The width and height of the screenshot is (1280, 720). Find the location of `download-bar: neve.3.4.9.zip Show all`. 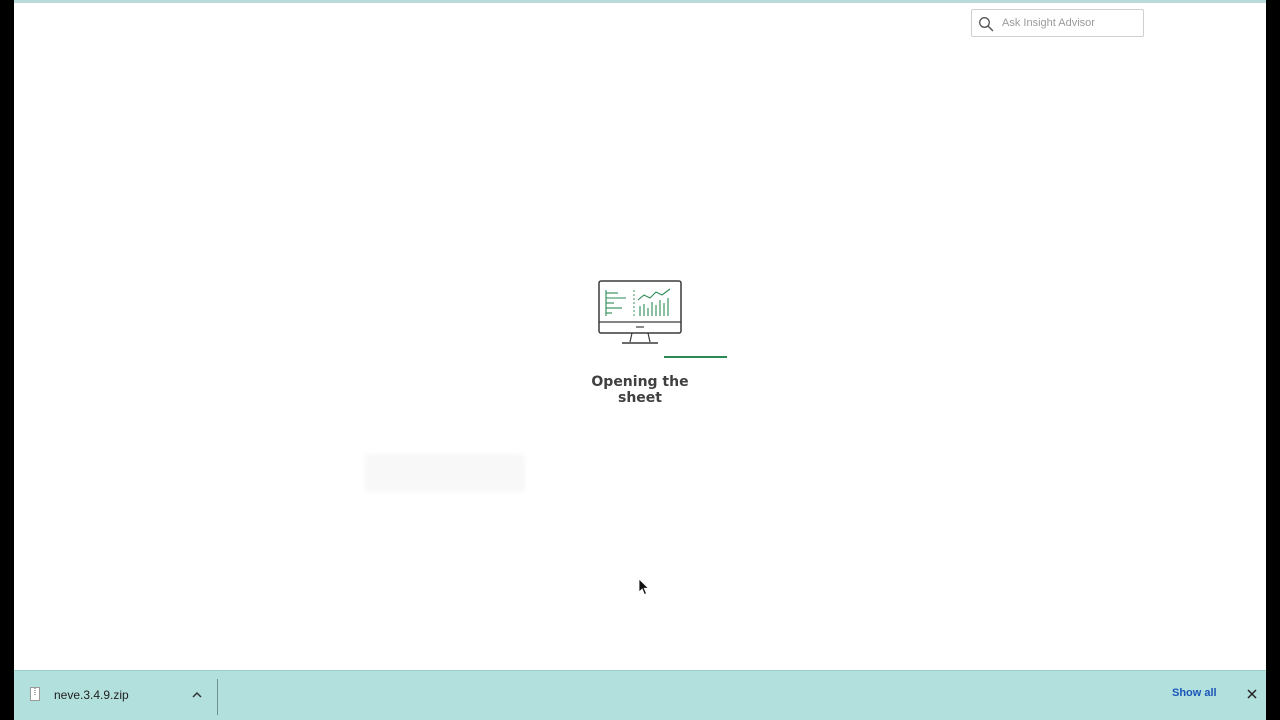

download-bar: neve.3.4.9.zip Show all is located at coordinates (640, 695).